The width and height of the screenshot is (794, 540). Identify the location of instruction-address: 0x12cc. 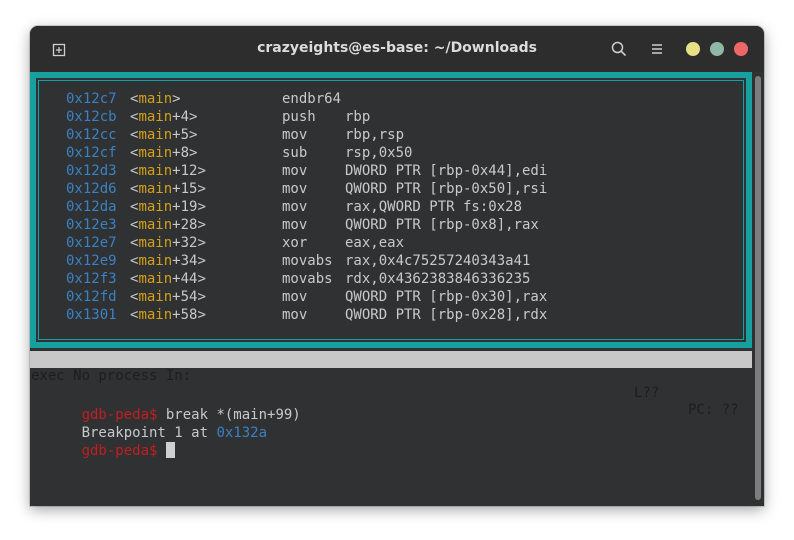
(91, 135).